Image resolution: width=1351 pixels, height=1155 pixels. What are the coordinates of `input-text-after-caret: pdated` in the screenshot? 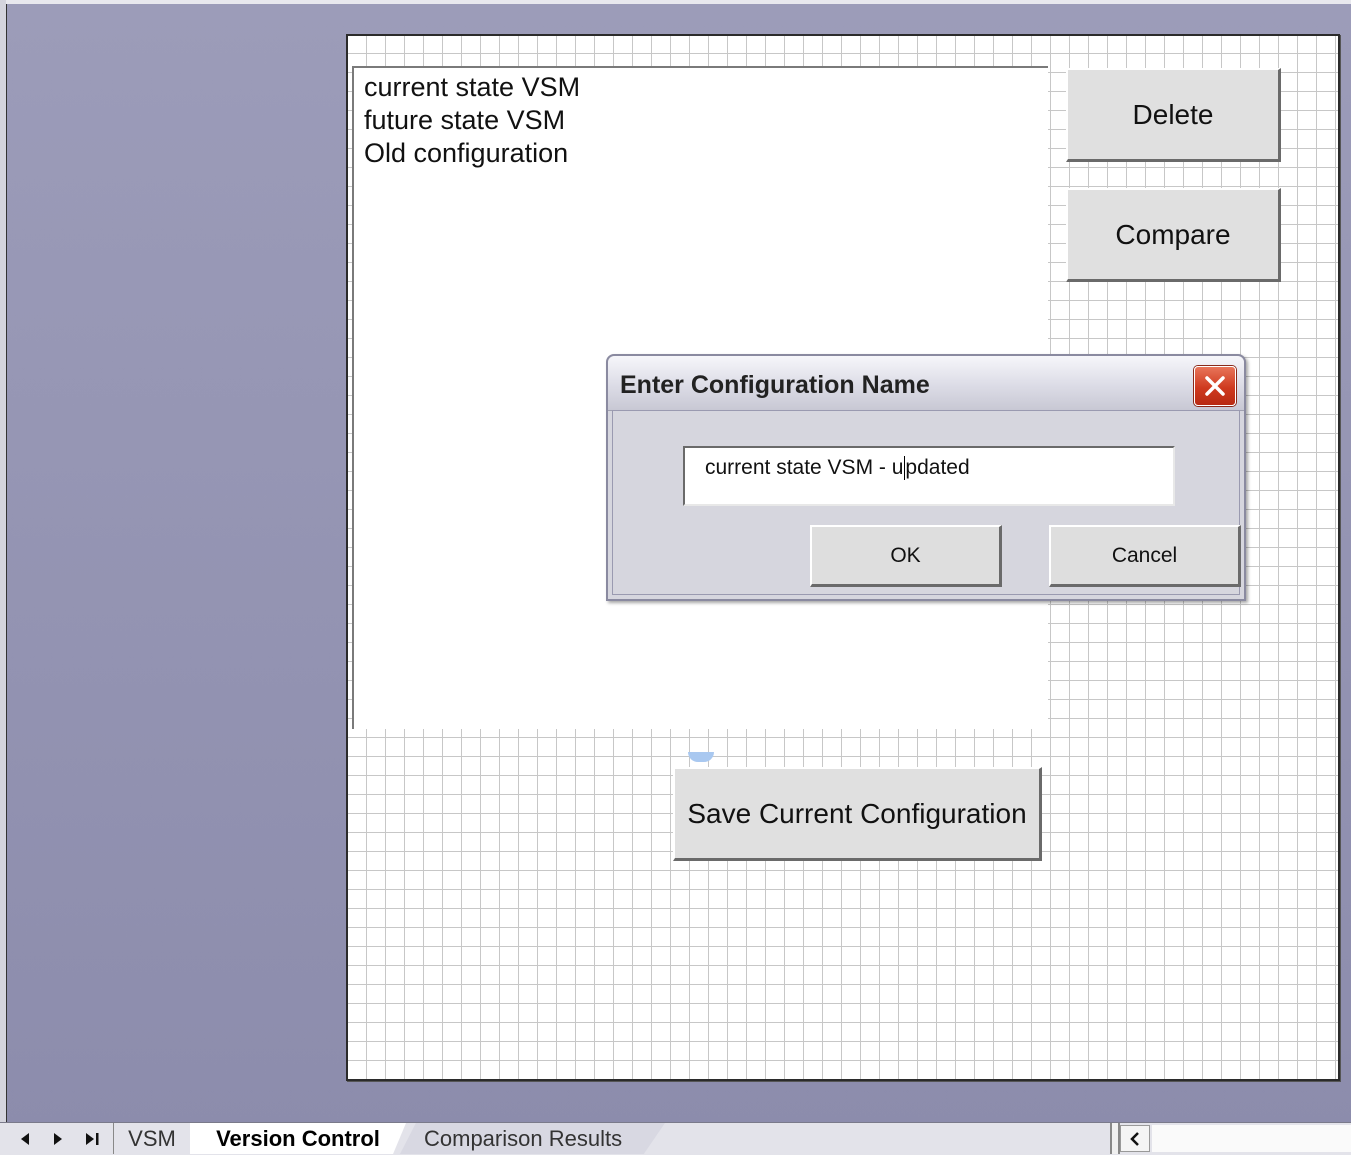 It's located at (937, 467).